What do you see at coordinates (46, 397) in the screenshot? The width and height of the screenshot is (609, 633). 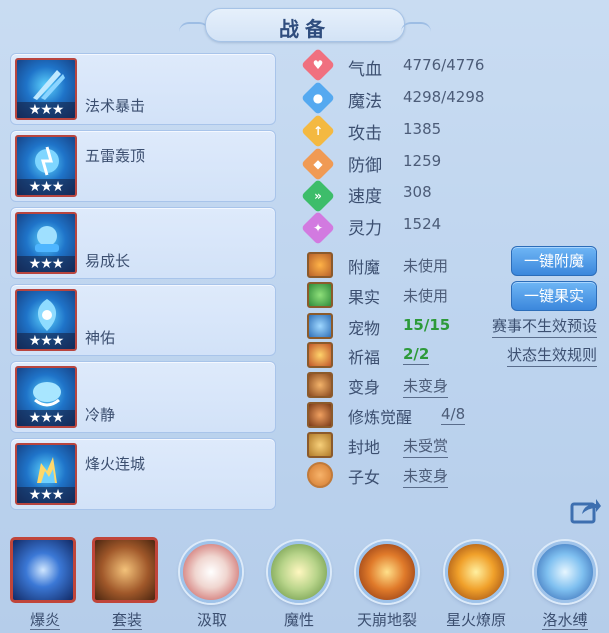 I see `calm-icon: ★★★` at bounding box center [46, 397].